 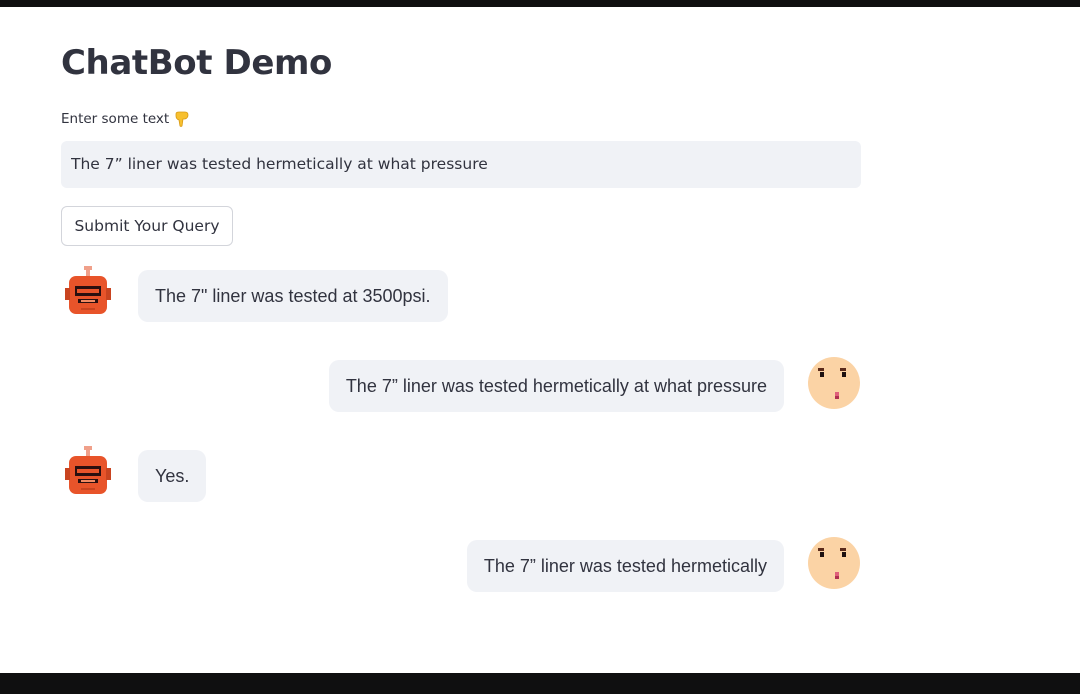 What do you see at coordinates (625, 566) in the screenshot?
I see `chat-bubble-user: The 7” liner was tested hermetically` at bounding box center [625, 566].